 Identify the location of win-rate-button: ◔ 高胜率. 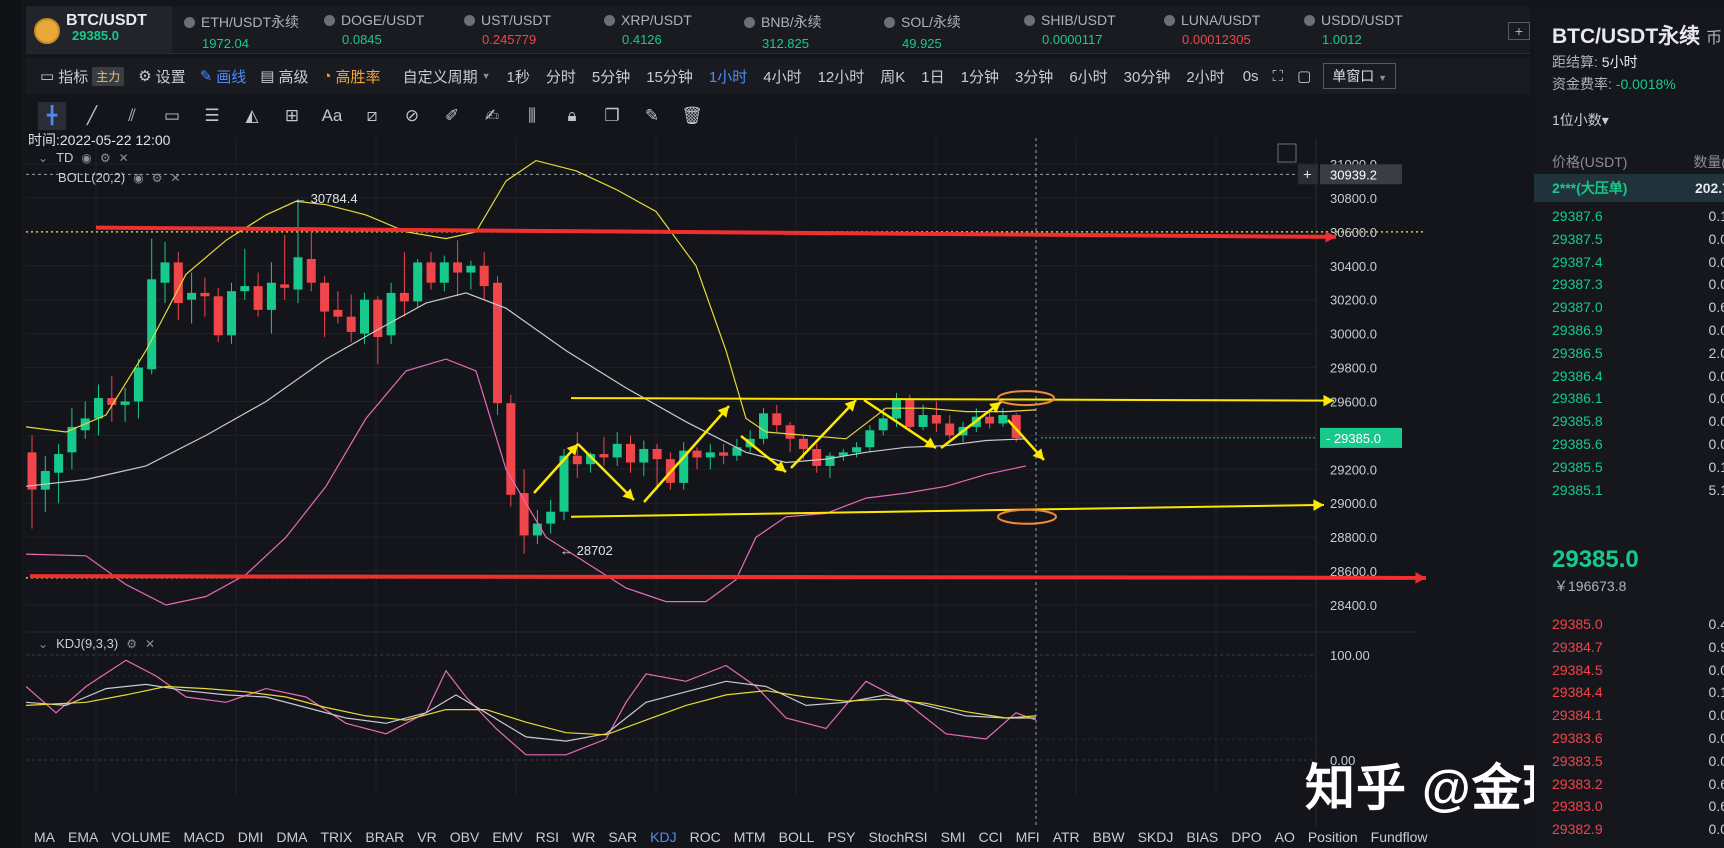
(351, 76).